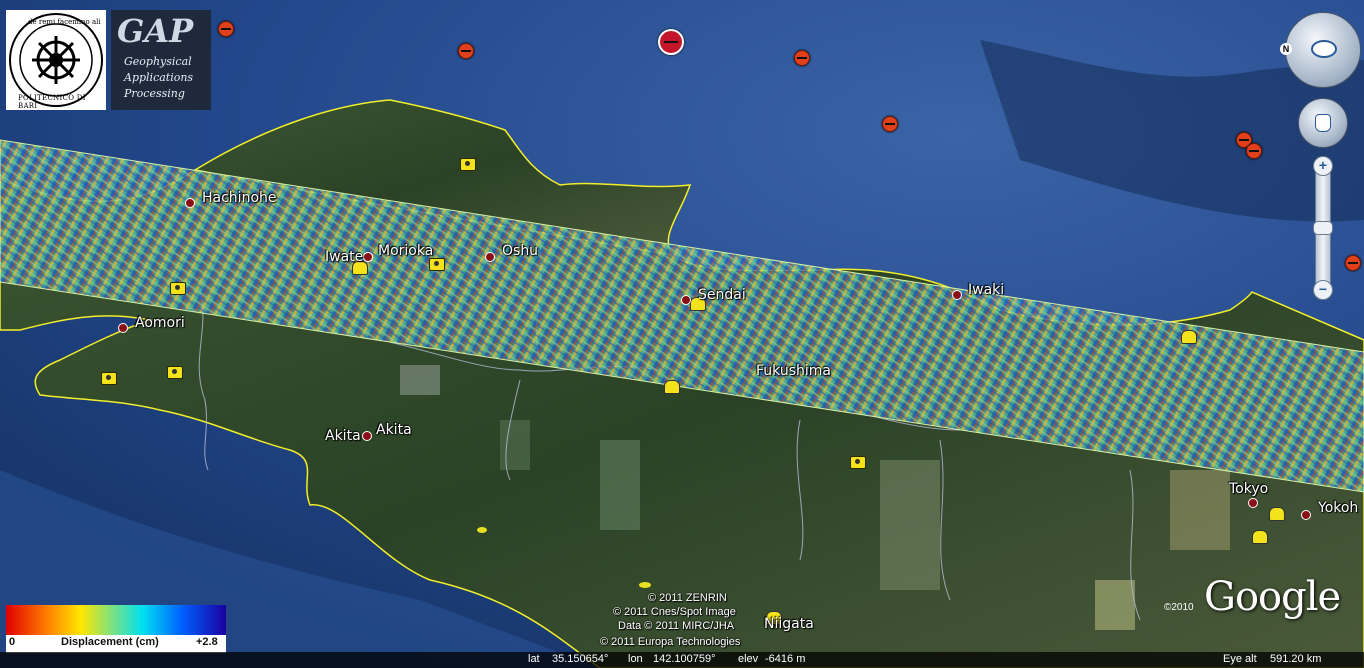  I want to click on city-label: Aomori, so click(160, 323).